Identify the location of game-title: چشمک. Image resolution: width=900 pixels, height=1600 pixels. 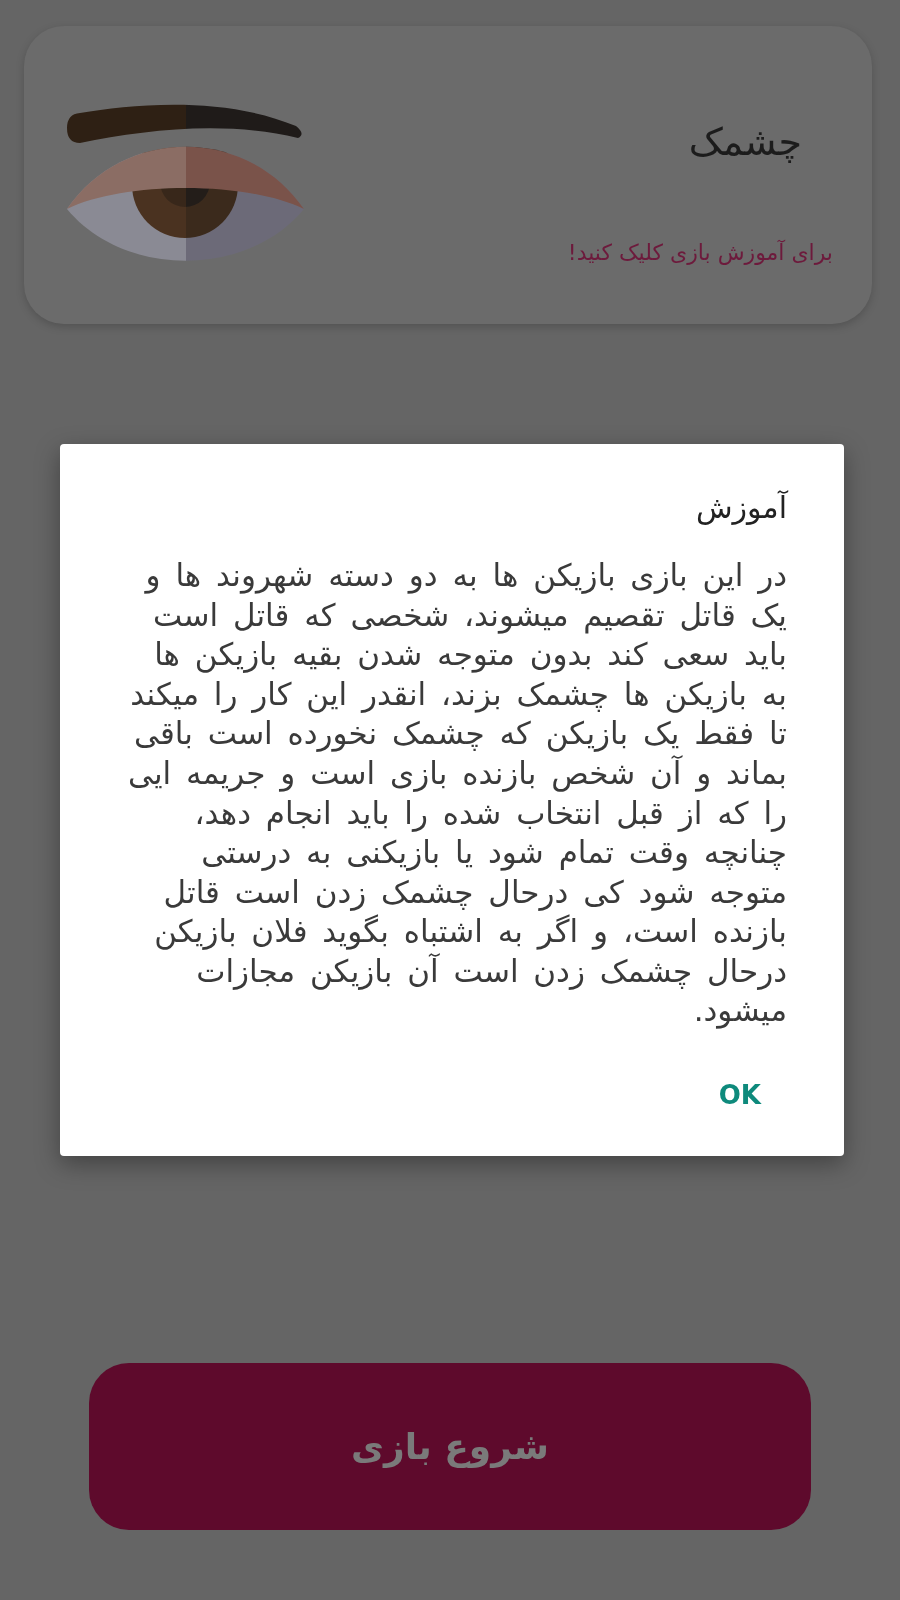
(745, 142).